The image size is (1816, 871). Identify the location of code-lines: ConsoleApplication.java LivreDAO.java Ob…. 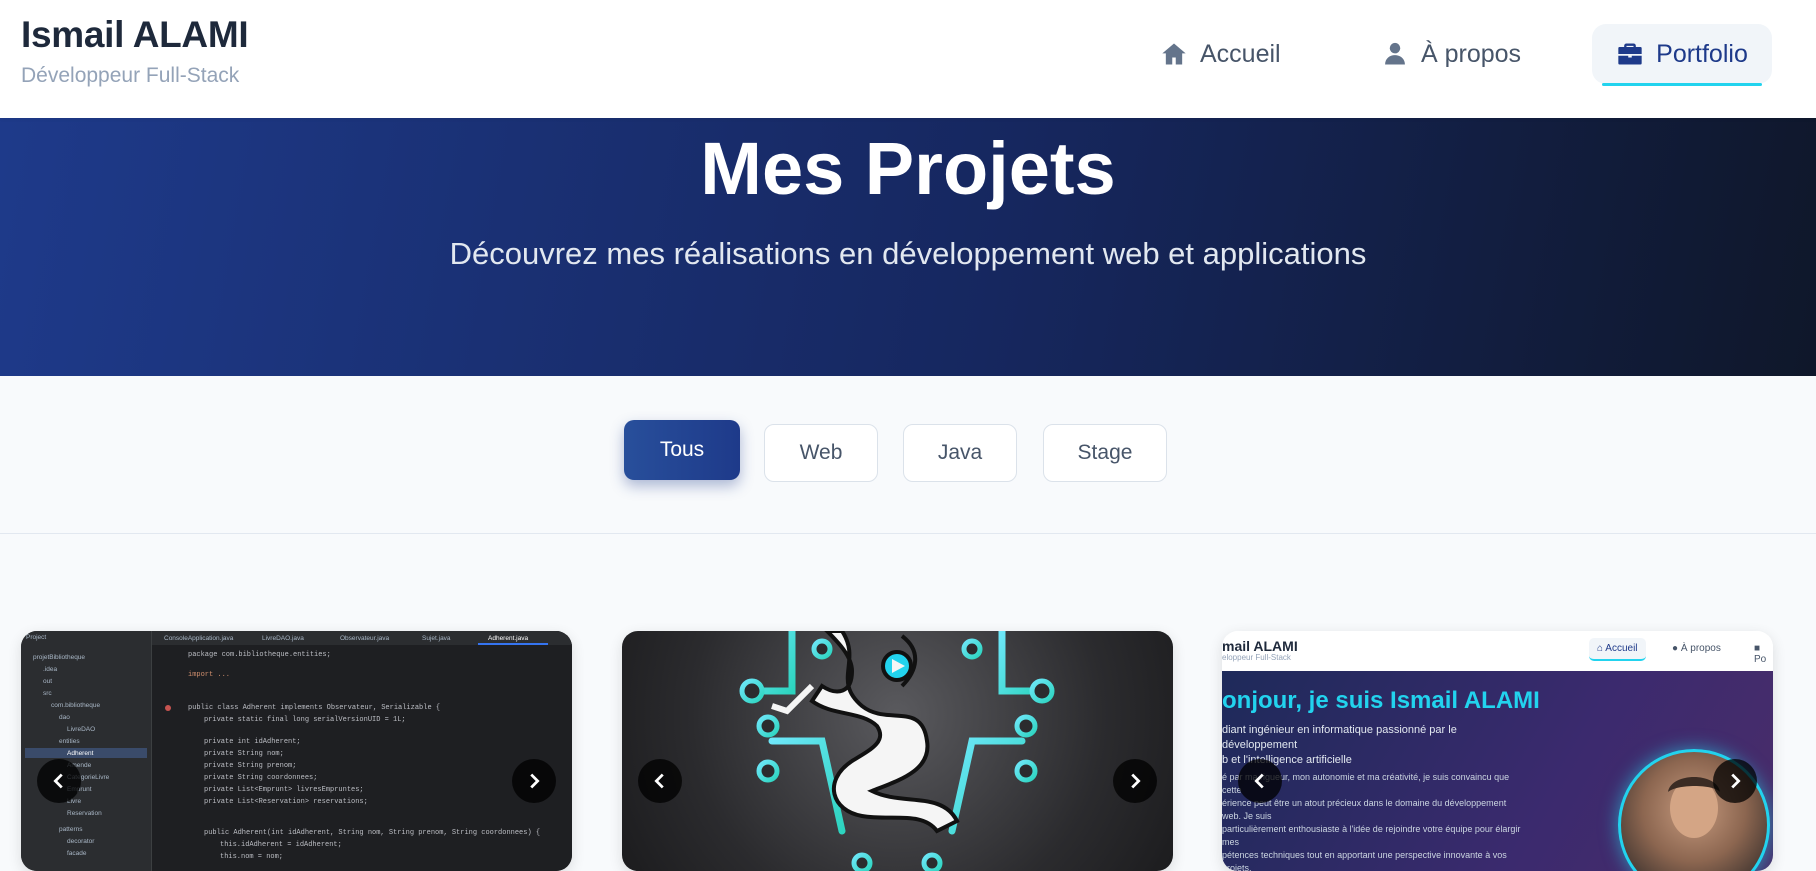
(362, 746).